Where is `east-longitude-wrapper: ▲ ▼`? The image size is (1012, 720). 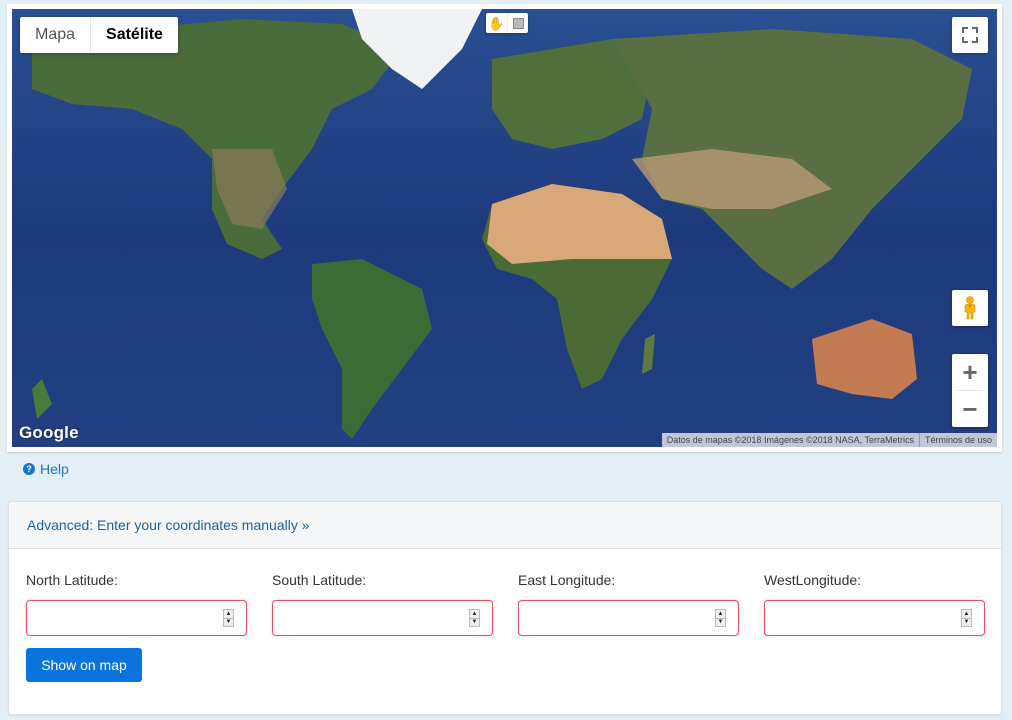
east-longitude-wrapper: ▲ ▼ is located at coordinates (628, 618).